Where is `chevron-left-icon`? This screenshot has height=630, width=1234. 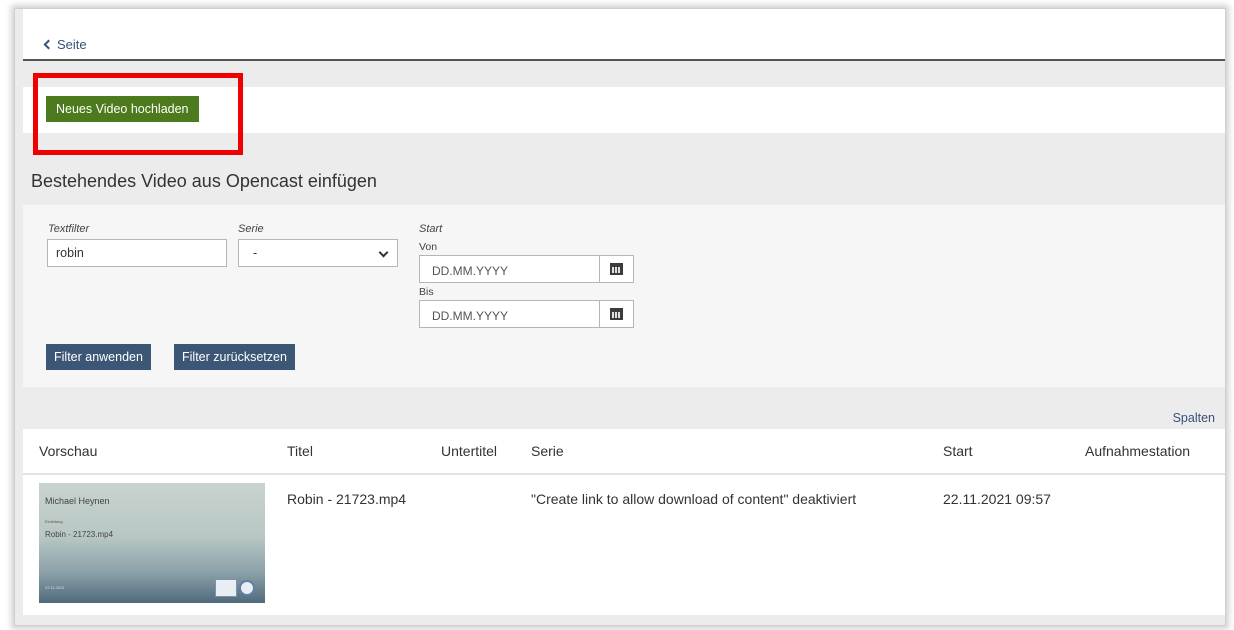 chevron-left-icon is located at coordinates (48, 44).